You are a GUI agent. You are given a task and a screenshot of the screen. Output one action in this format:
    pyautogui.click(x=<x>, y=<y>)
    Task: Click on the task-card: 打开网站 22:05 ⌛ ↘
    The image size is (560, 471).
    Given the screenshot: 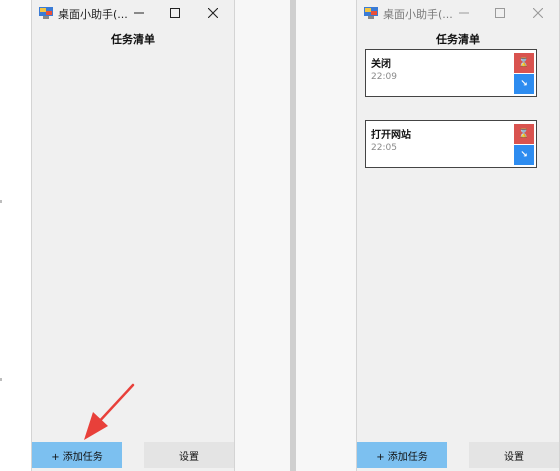 What is the action you would take?
    pyautogui.click(x=451, y=144)
    